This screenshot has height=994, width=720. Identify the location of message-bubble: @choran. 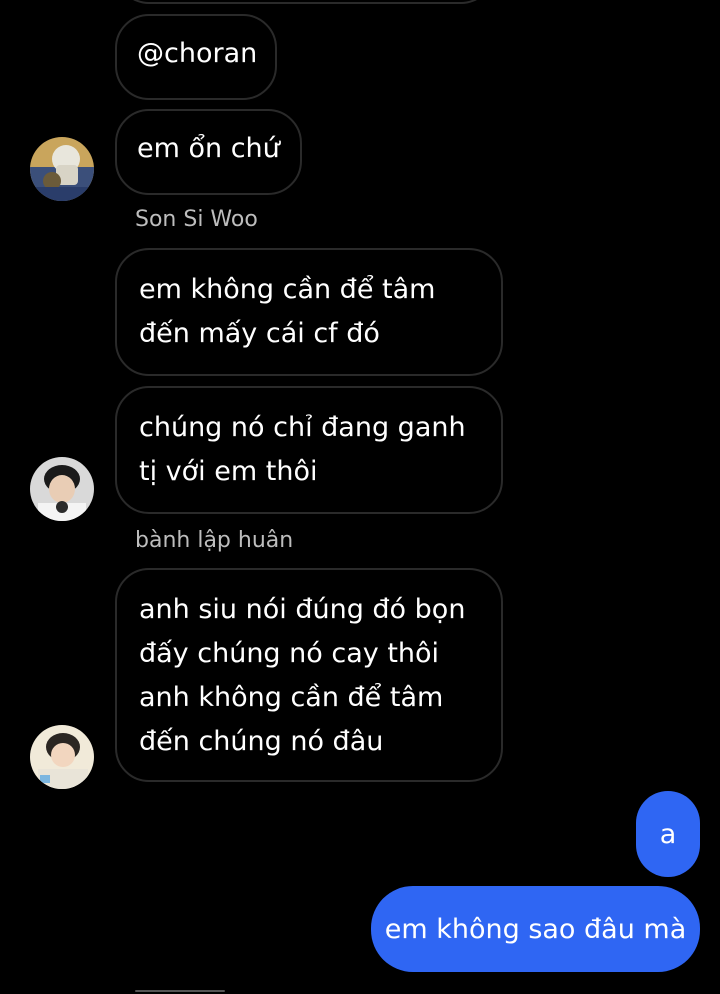
(196, 57).